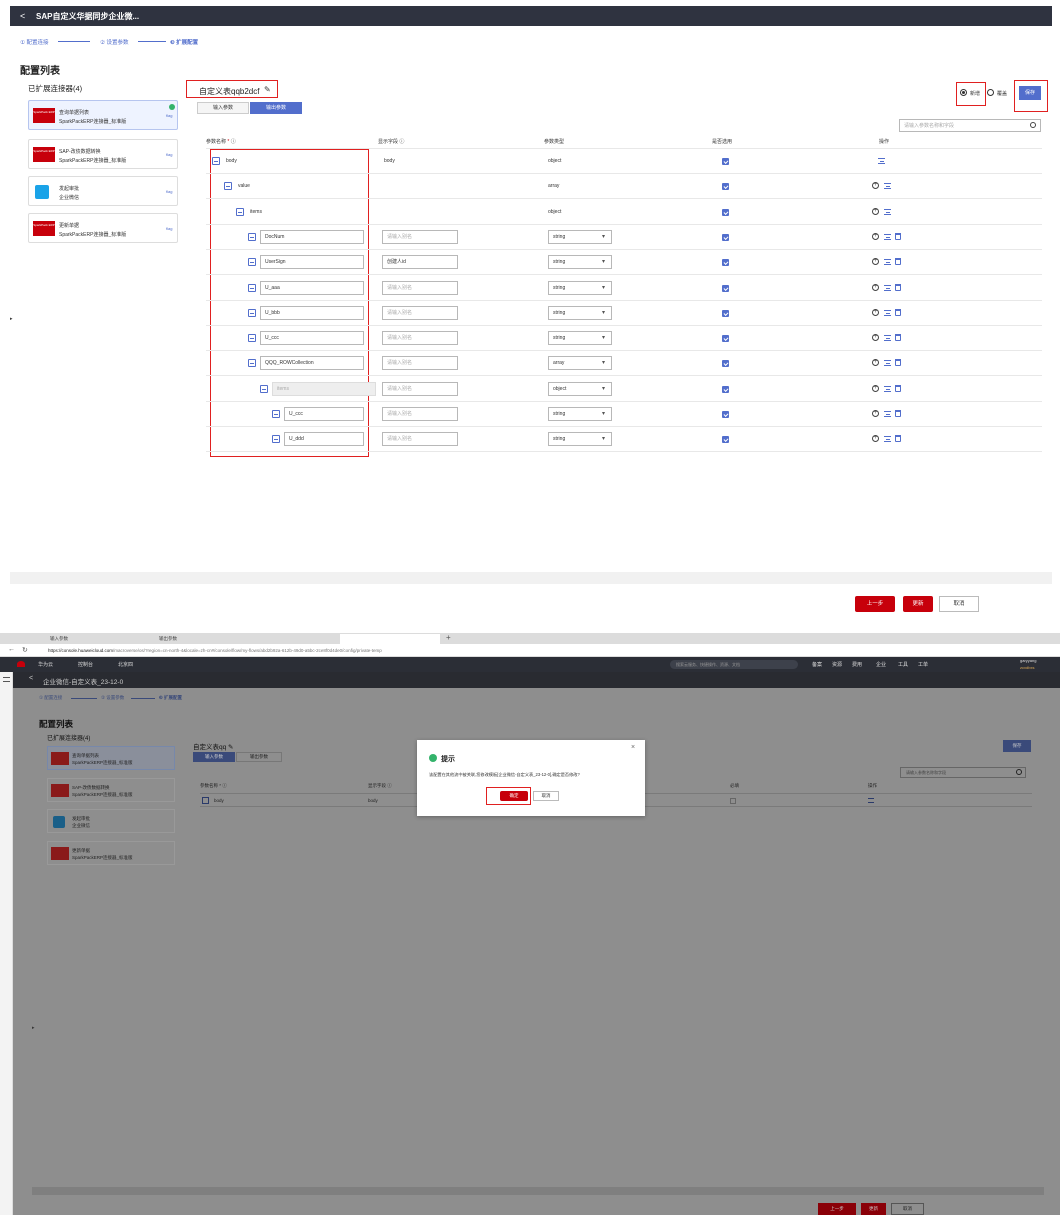 The width and height of the screenshot is (1060, 1215). I want to click on prev-button: 上一步, so click(837, 1209).